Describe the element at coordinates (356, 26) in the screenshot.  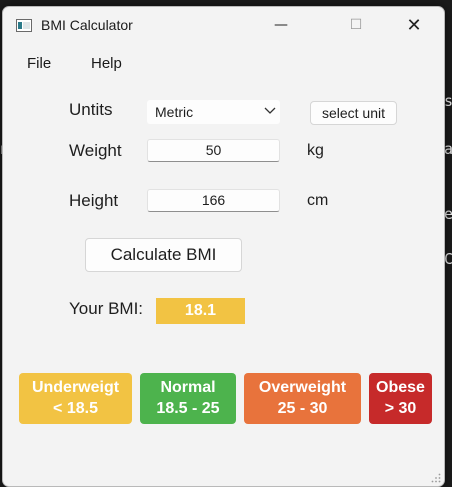
I see `maximize-button: ☐` at that location.